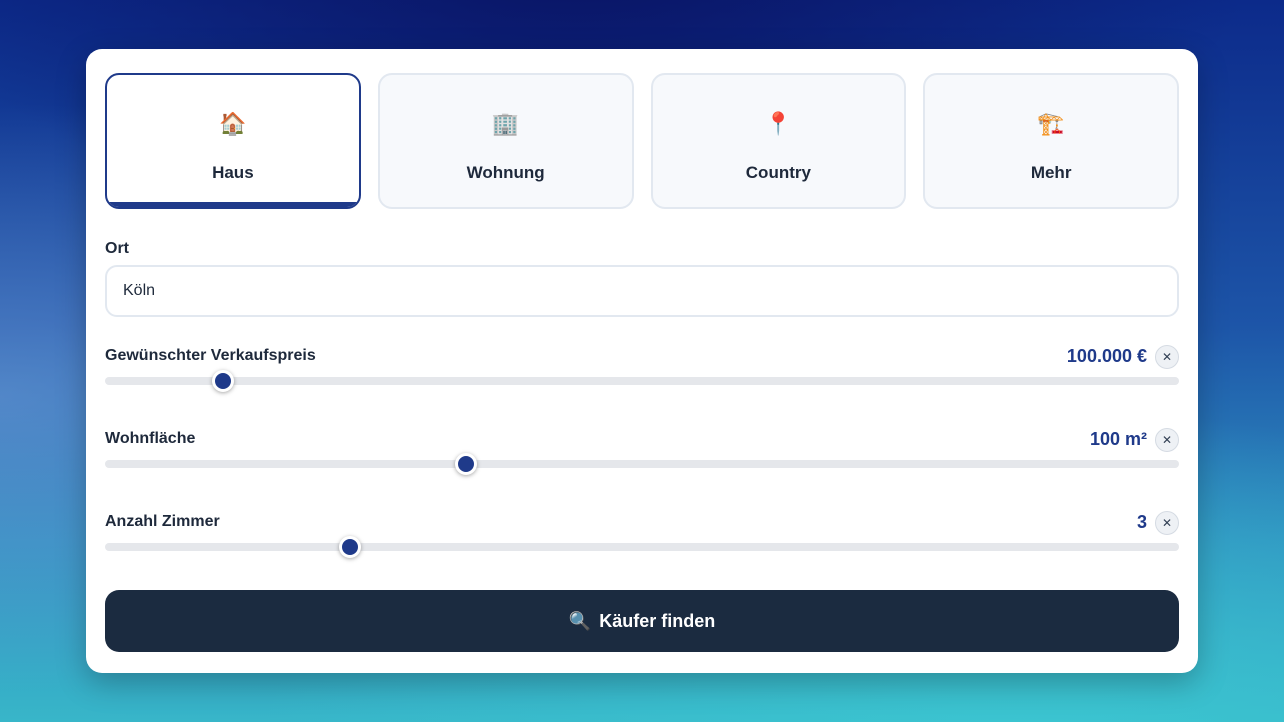 The width and height of the screenshot is (1284, 722). Describe the element at coordinates (657, 620) in the screenshot. I see `find-buyers-label: Käufer finden` at that location.